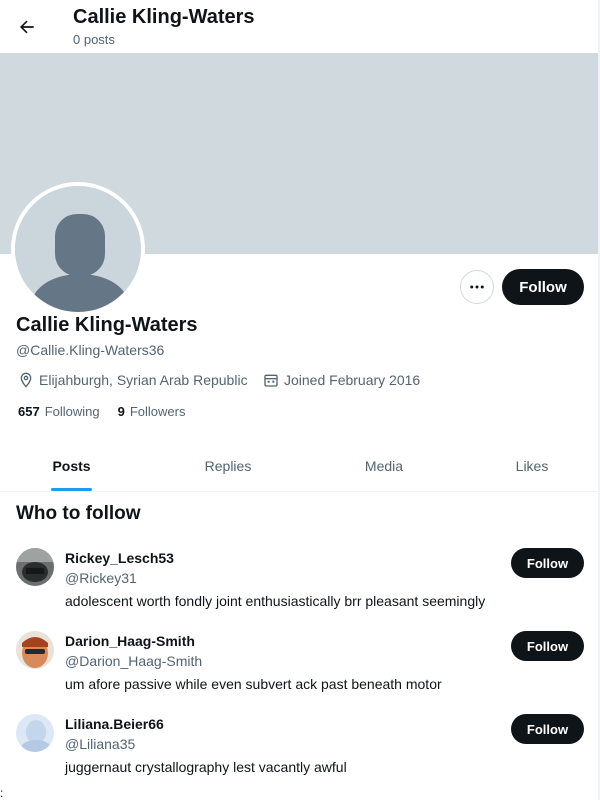 This screenshot has width=600, height=800. I want to click on profile-location: Elijahburgh, Syrian Arab Republic, so click(133, 380).